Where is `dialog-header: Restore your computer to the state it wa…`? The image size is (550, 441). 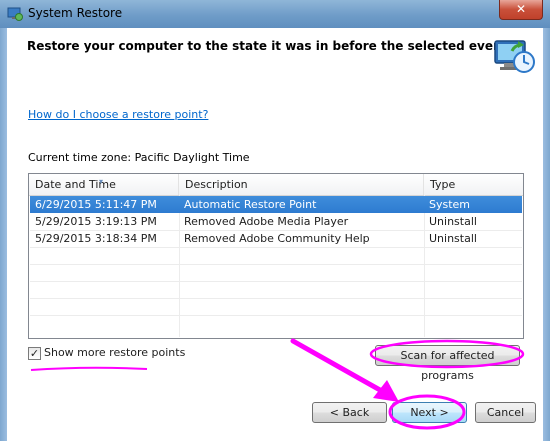 dialog-header: Restore your computer to the state it wa… is located at coordinates (275, 58).